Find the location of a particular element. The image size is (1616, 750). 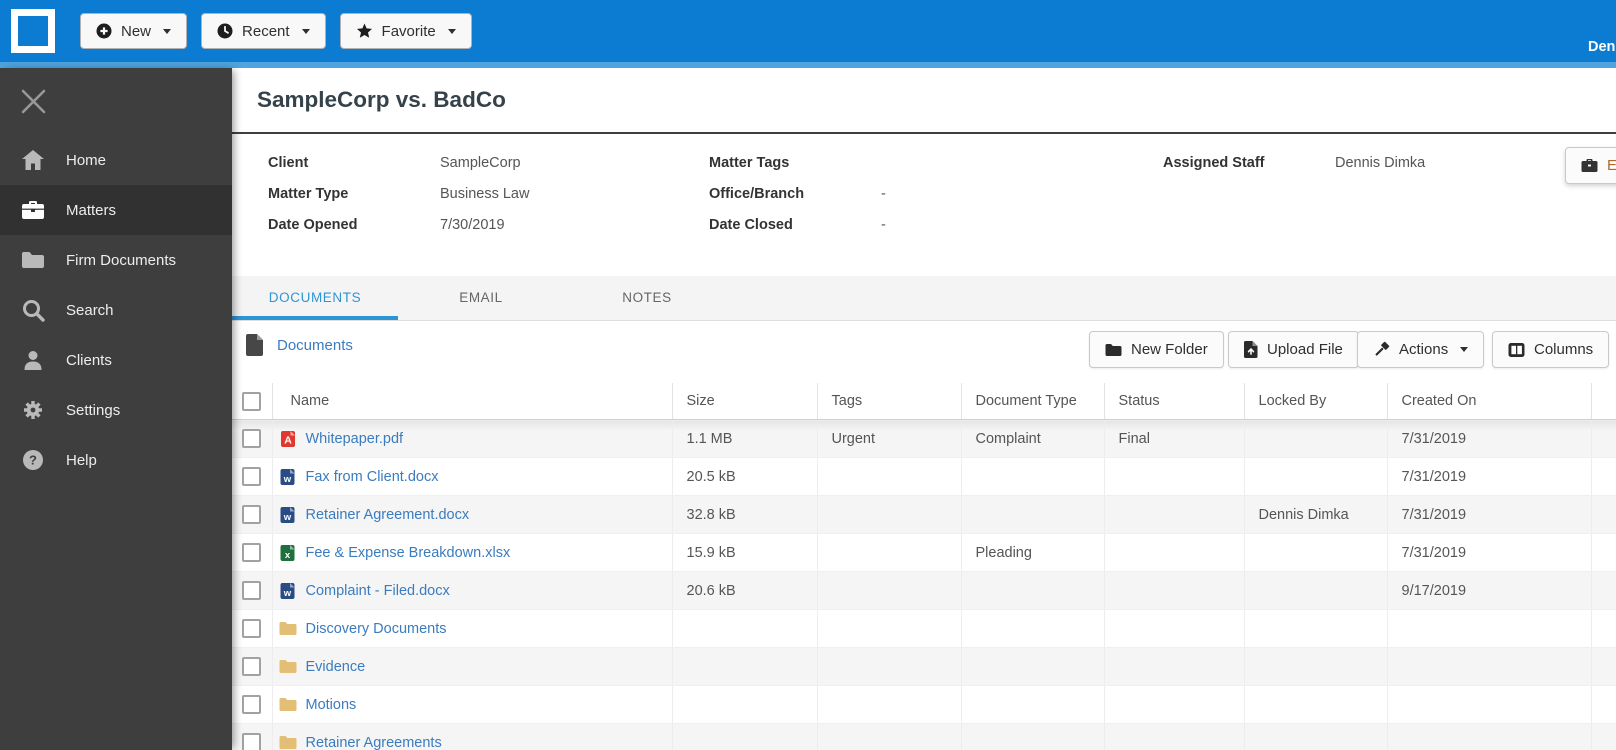

cell-document-type is located at coordinates (1033, 590).